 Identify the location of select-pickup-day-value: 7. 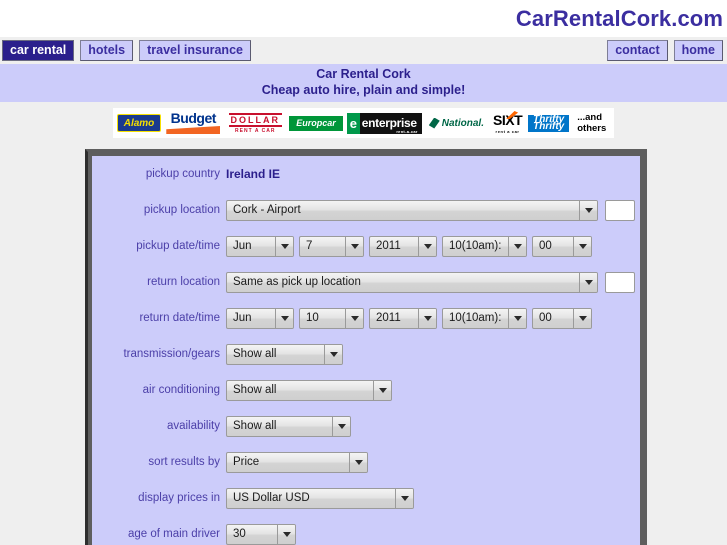
(309, 245).